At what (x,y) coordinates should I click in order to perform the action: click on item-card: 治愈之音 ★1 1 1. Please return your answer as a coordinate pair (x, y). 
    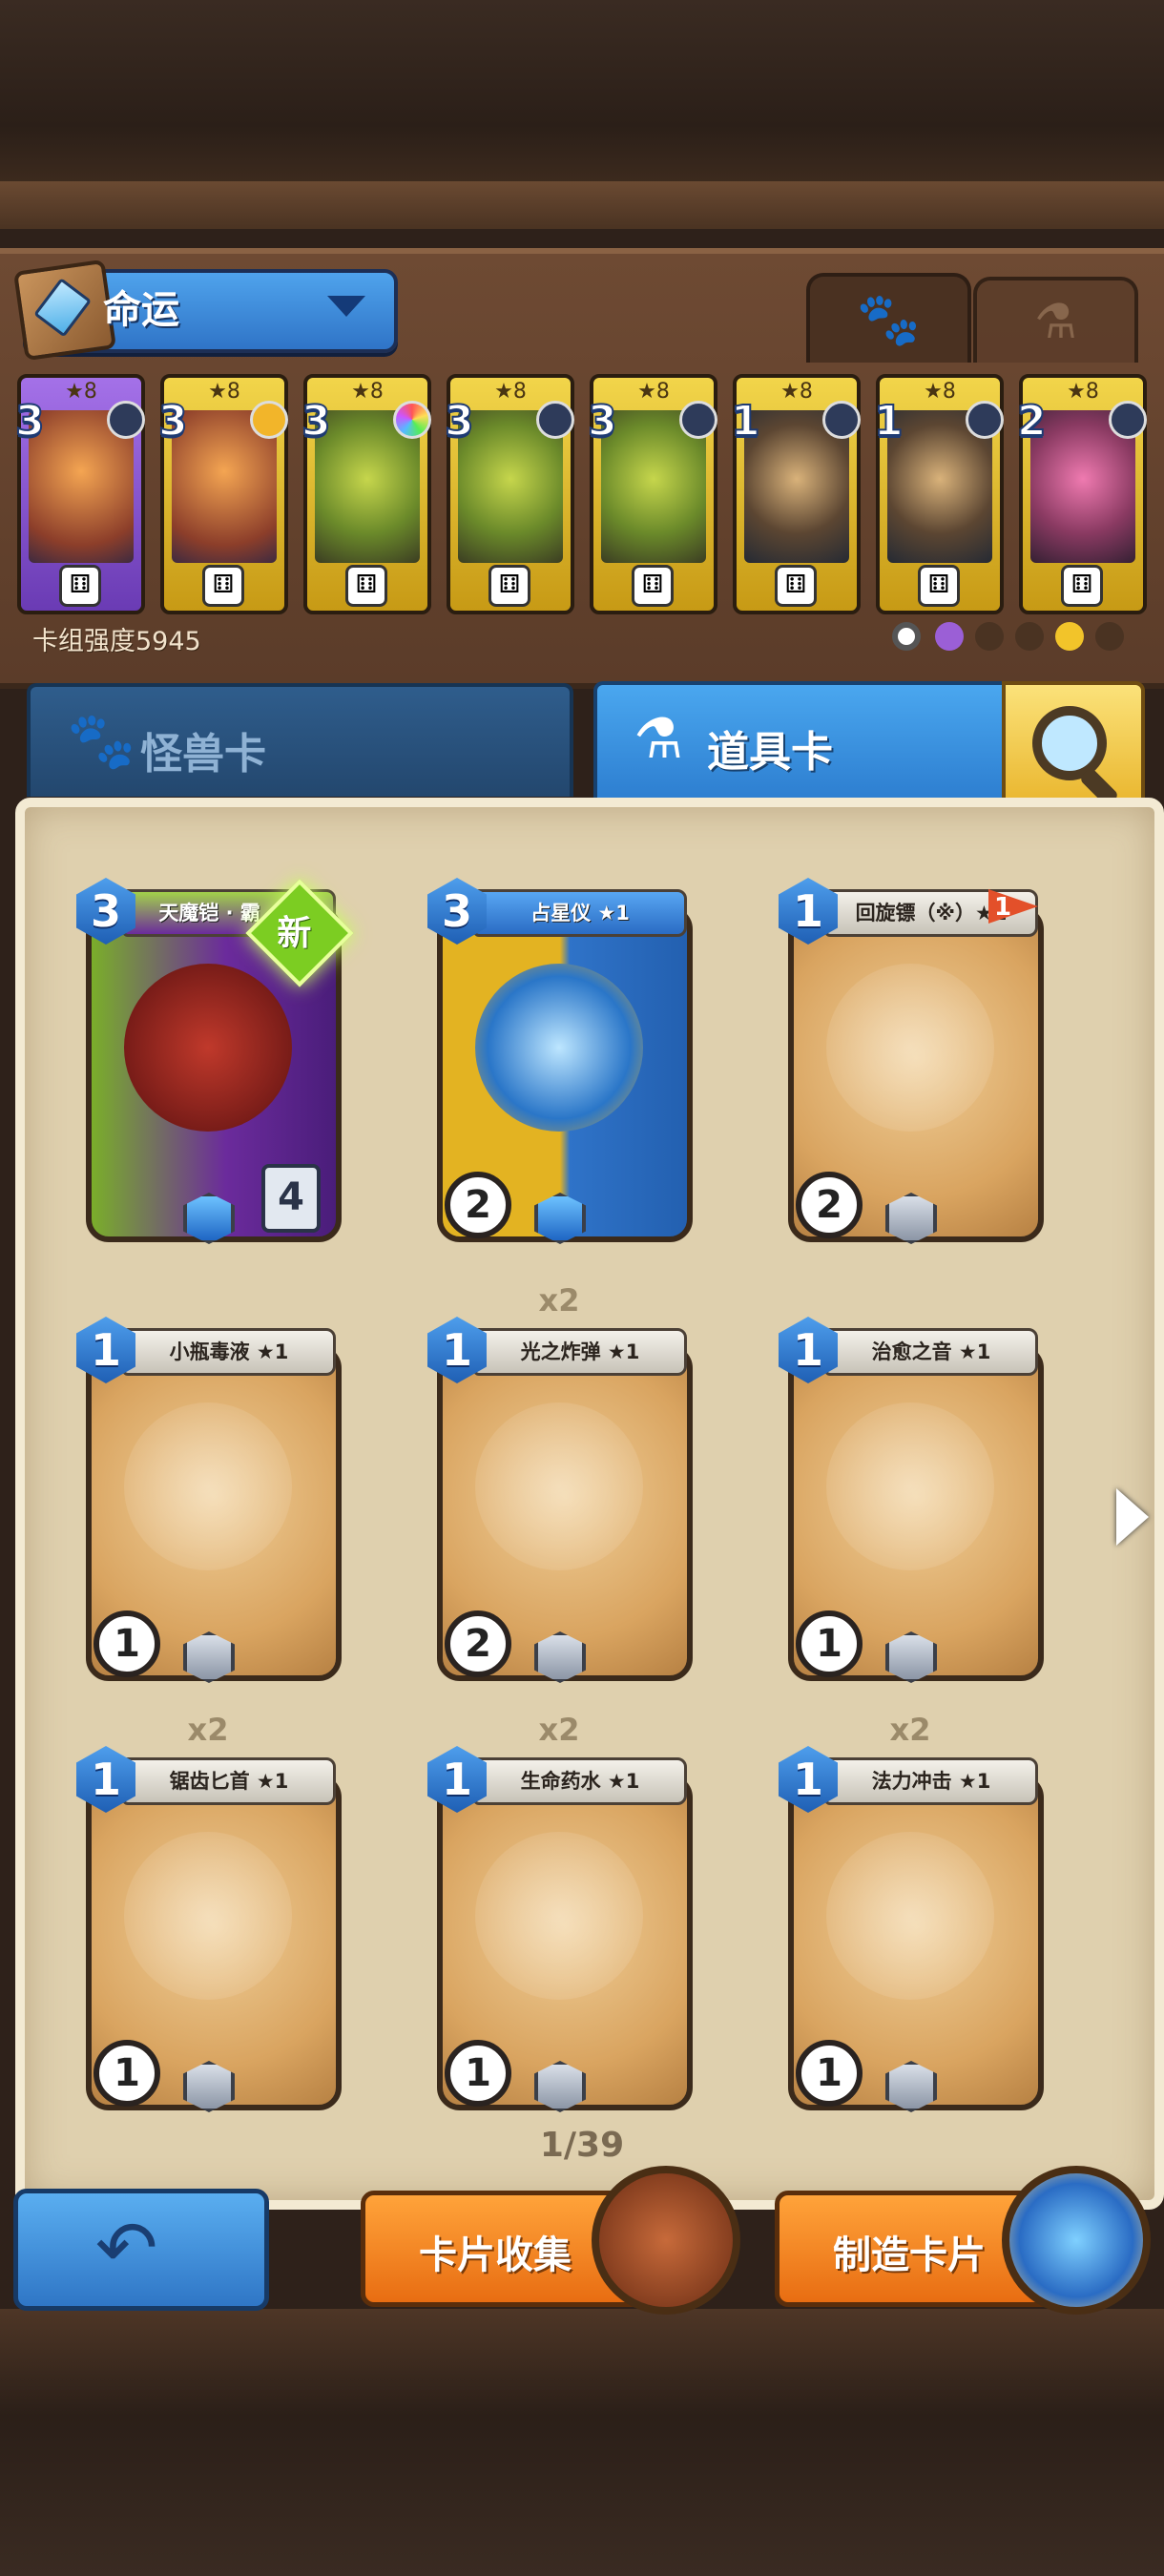
    Looking at the image, I should click on (911, 1507).